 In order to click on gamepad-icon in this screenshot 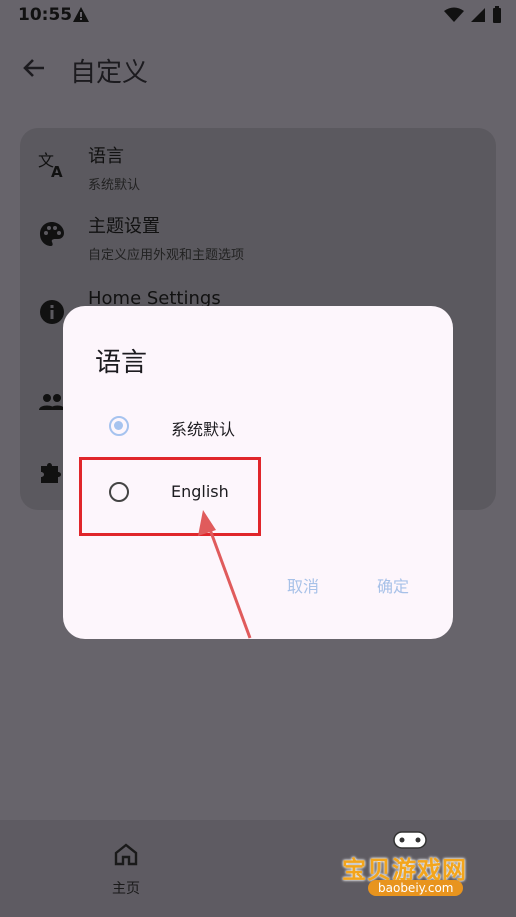, I will do `click(410, 840)`.